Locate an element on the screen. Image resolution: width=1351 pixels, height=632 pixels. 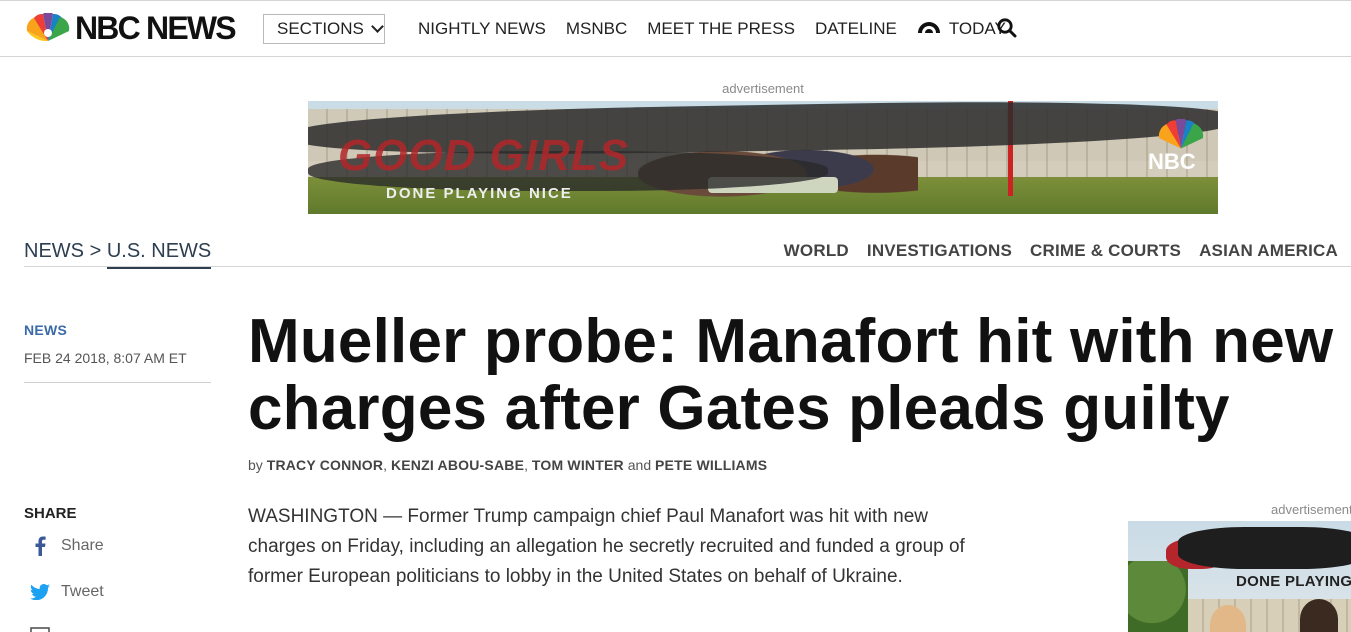
email-share-button is located at coordinates (45, 628).